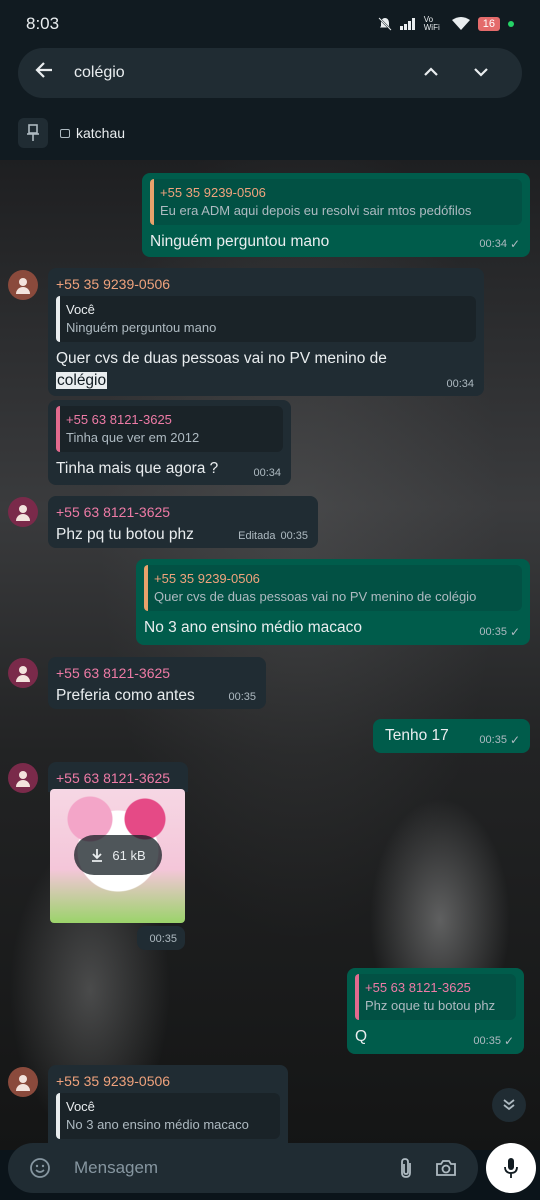  I want to click on message-text: No 3 ano ensino médio macaco, so click(253, 627).